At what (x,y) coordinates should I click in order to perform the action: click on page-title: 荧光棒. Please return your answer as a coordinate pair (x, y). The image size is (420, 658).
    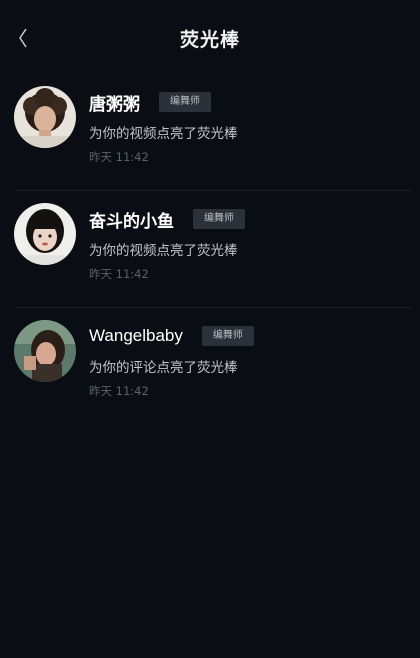
    Looking at the image, I should click on (209, 40).